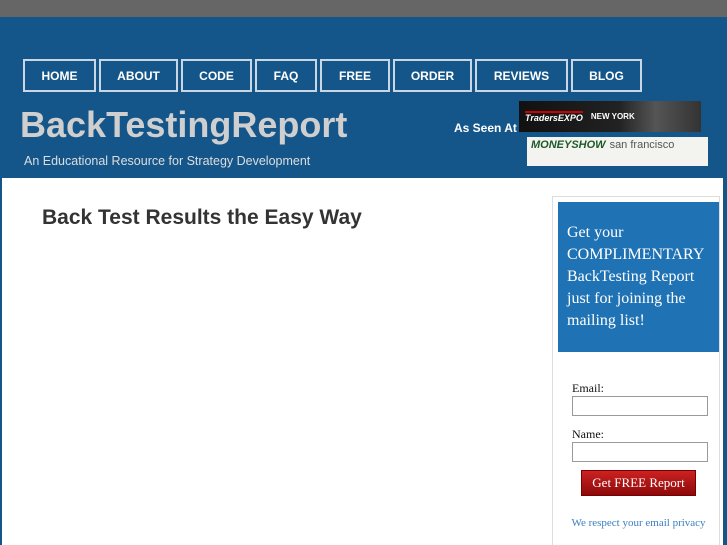 The width and height of the screenshot is (727, 545). Describe the element at coordinates (642, 145) in the screenshot. I see `ad-city: san francisco` at that location.